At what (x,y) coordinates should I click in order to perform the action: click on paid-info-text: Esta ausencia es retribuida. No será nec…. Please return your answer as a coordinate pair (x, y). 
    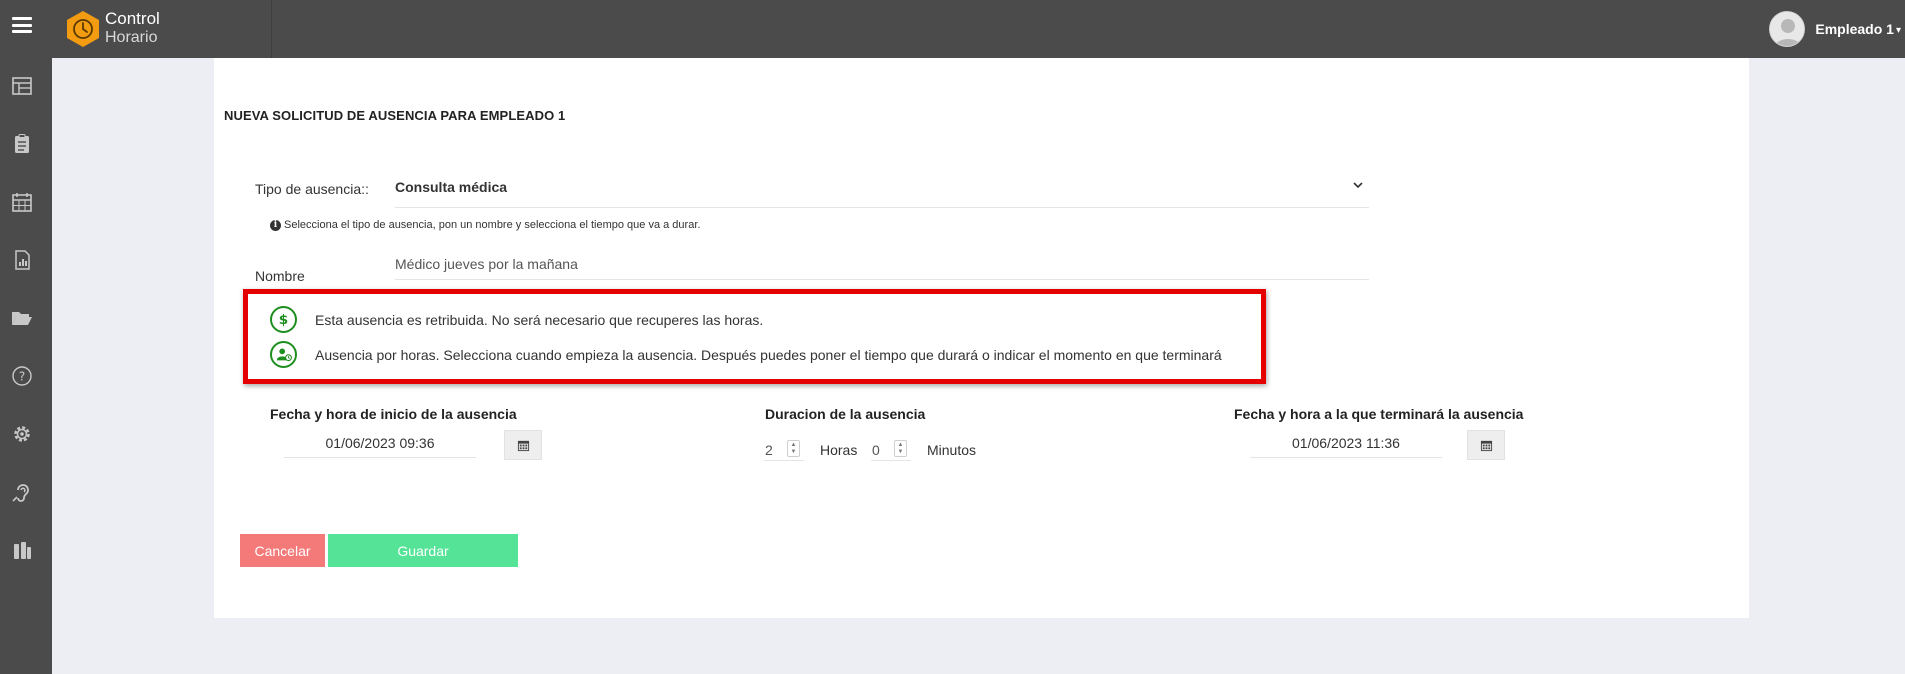
    Looking at the image, I should click on (539, 319).